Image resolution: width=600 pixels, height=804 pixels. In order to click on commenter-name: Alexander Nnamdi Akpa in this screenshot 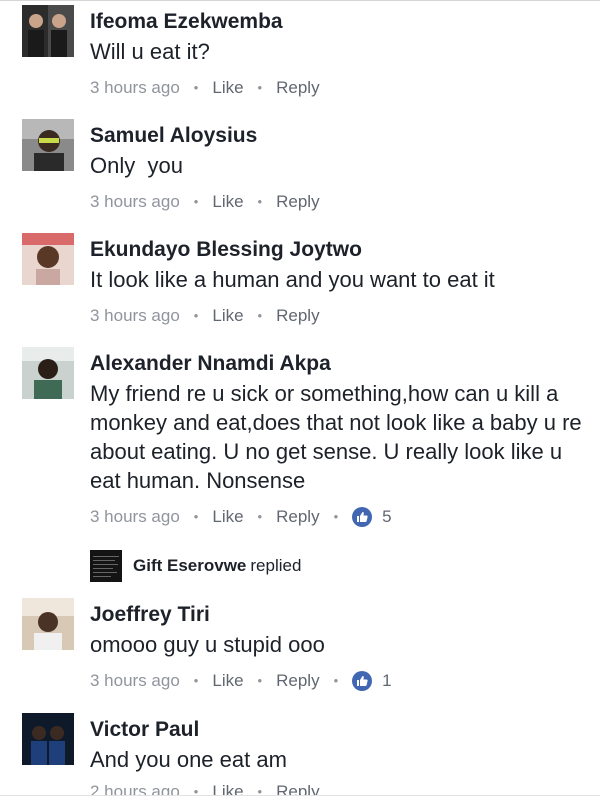, I will do `click(339, 364)`.